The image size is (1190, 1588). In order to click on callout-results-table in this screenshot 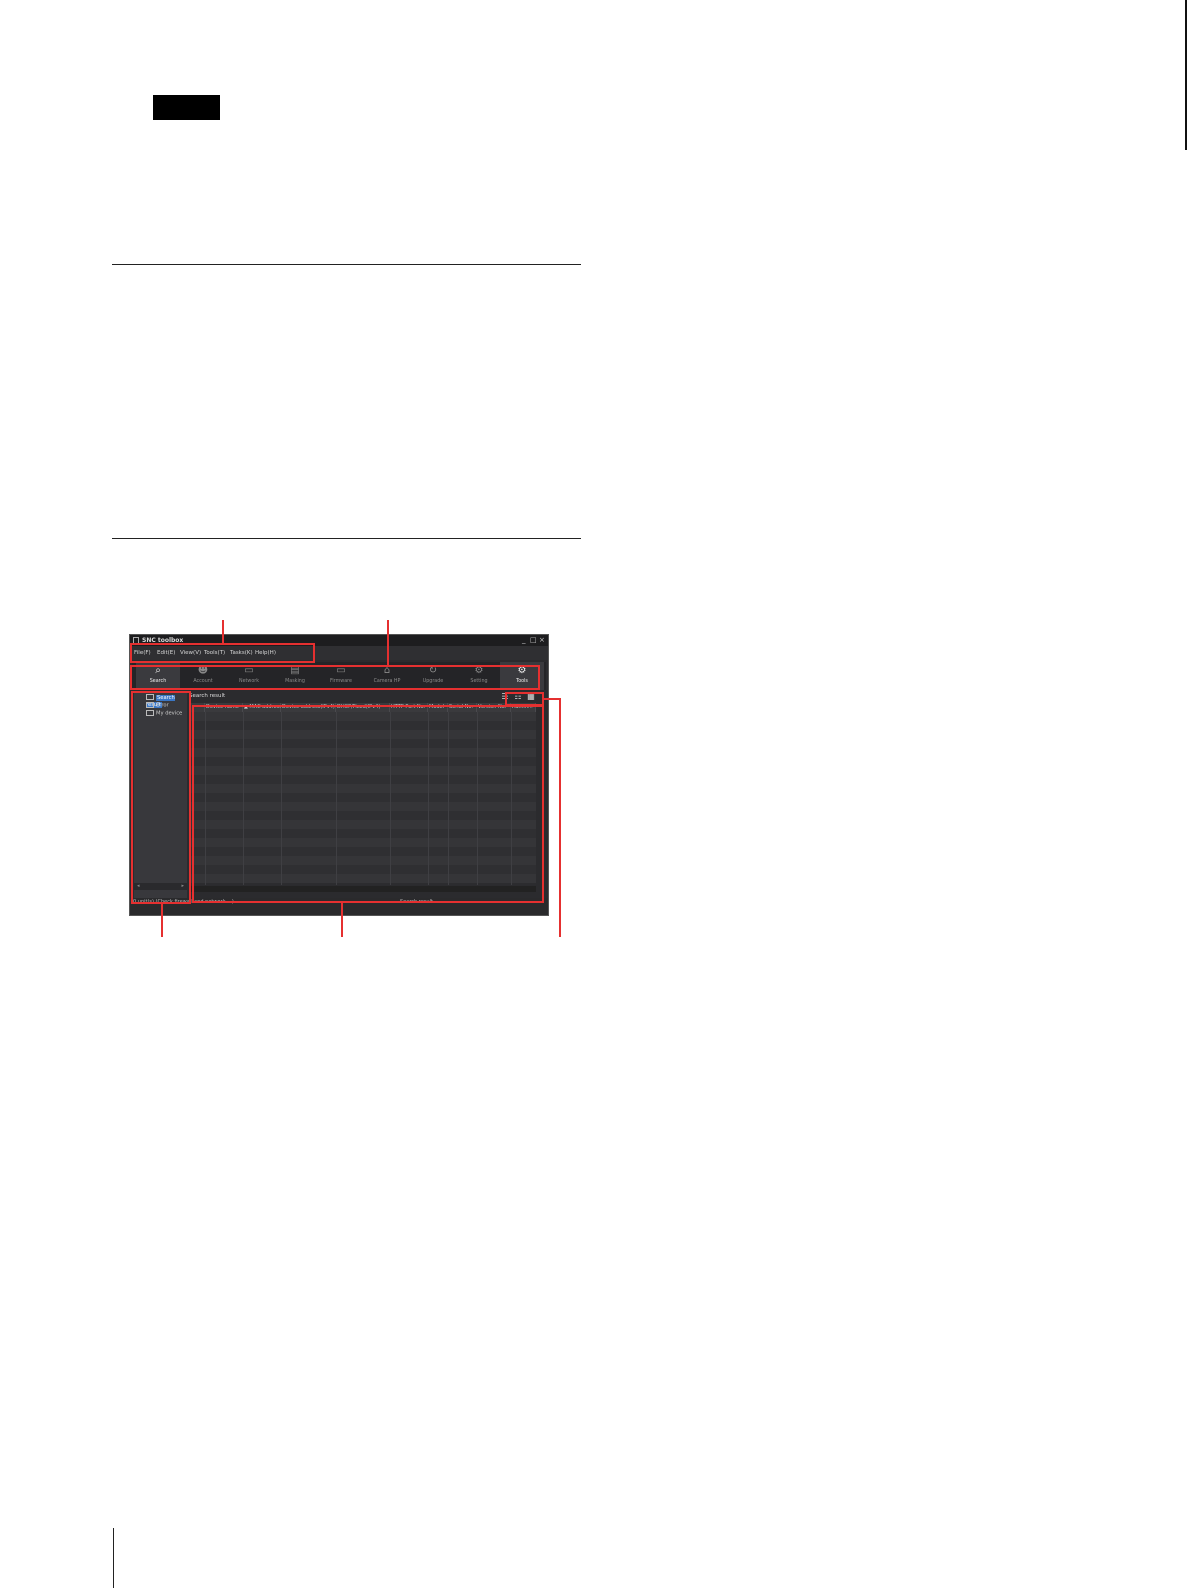, I will do `click(368, 804)`.